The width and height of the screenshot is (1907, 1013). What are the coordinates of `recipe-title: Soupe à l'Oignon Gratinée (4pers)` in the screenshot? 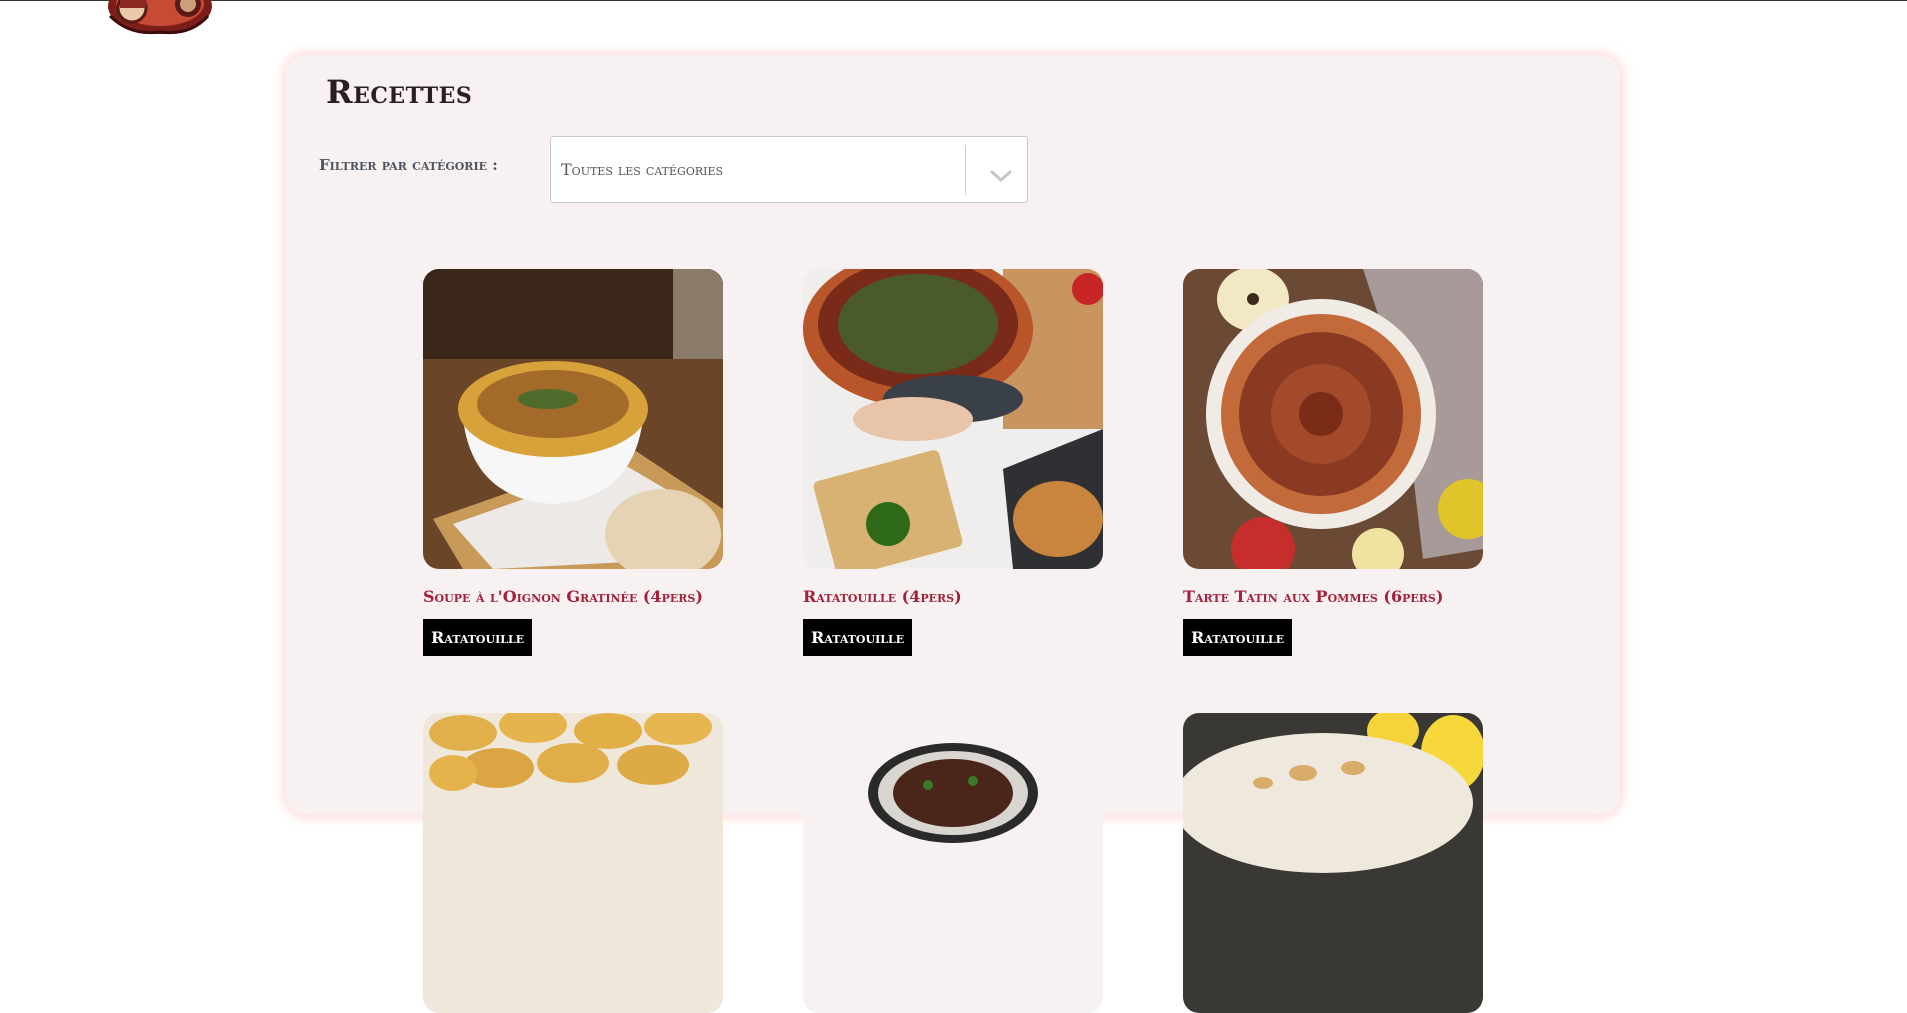 It's located at (573, 597).